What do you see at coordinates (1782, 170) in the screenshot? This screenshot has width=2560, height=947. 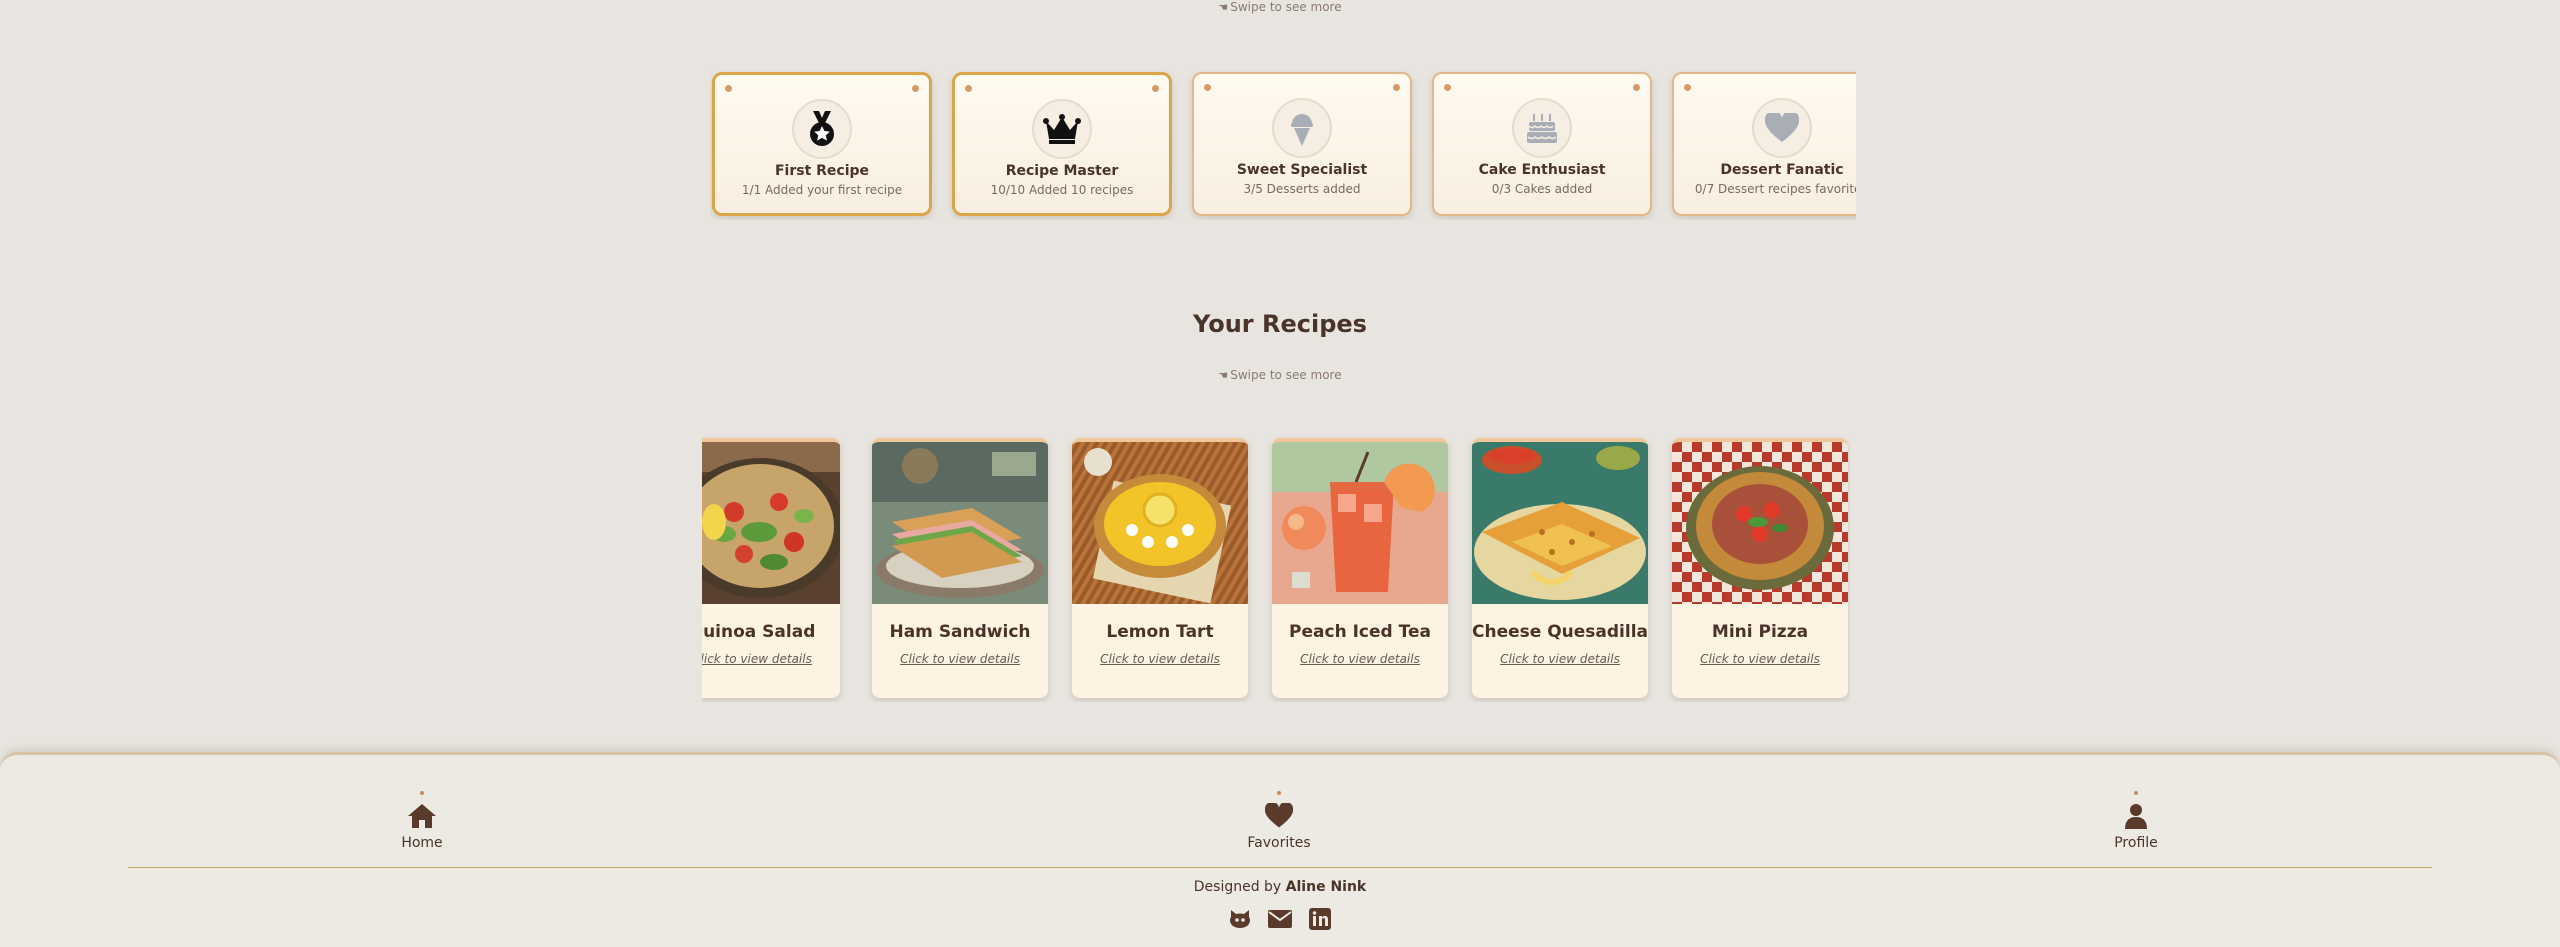 I see `achievement-title: Dessert Fanatic` at bounding box center [1782, 170].